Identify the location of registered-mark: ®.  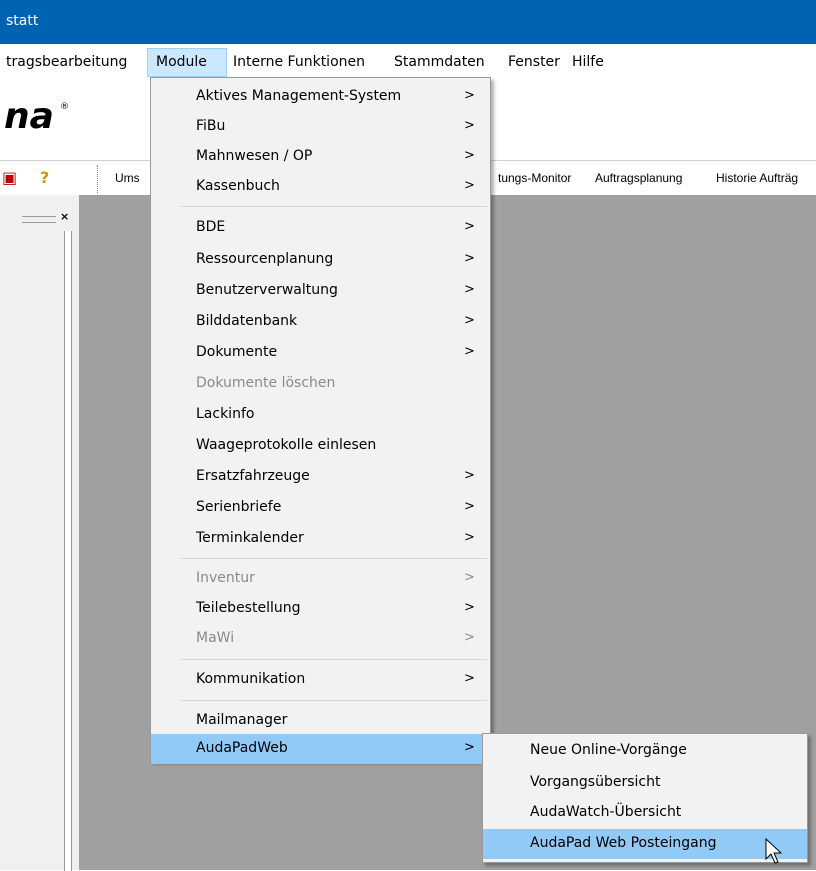
(64, 107).